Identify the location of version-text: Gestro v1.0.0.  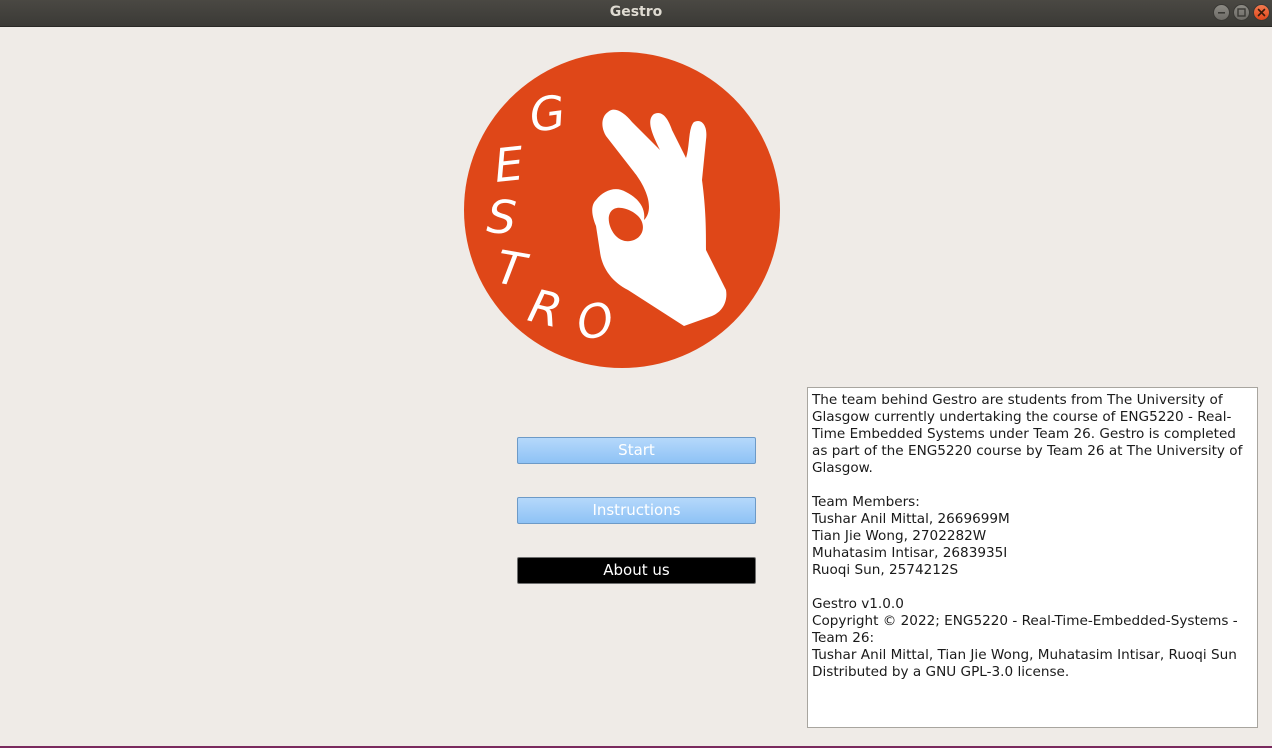
(858, 604).